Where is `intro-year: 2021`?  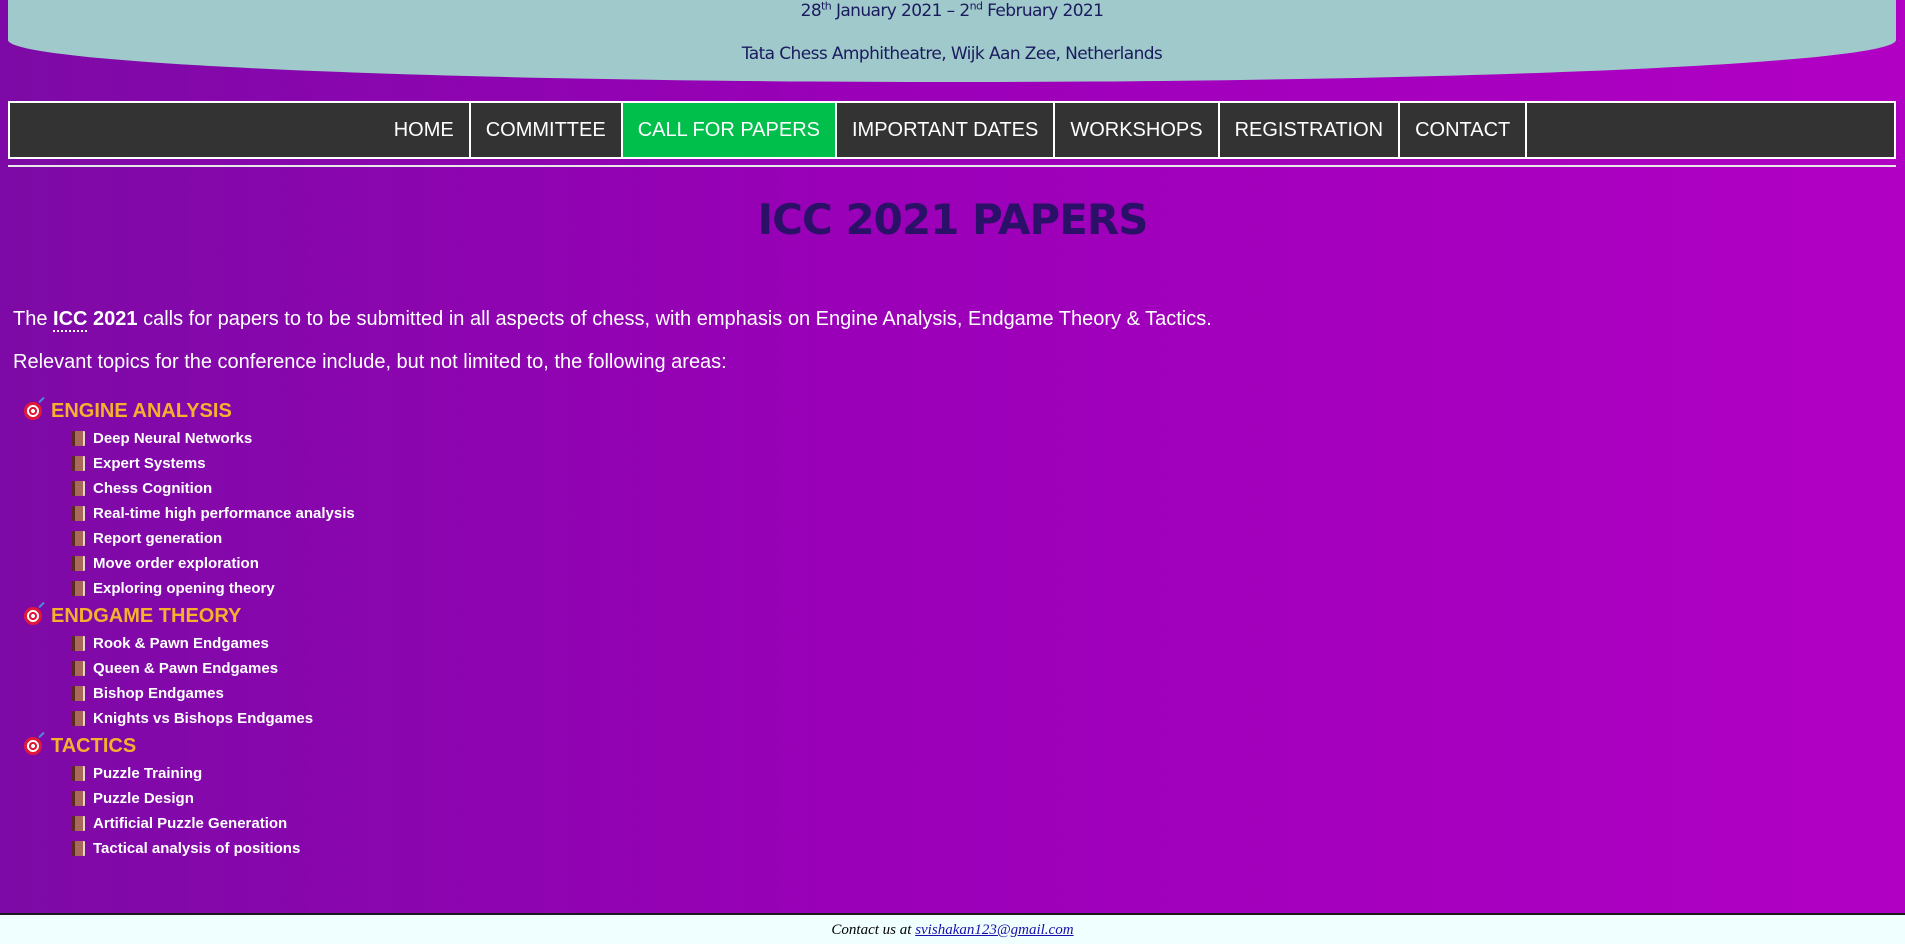
intro-year: 2021 is located at coordinates (115, 319).